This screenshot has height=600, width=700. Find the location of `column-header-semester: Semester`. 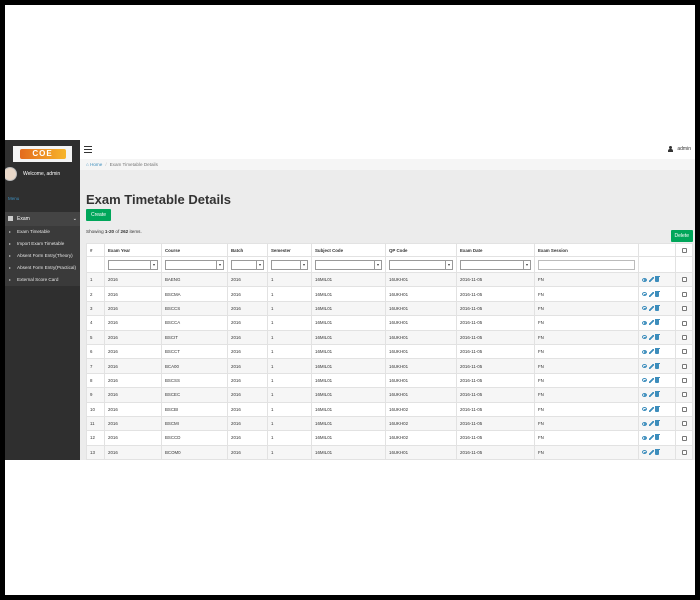

column-header-semester: Semester is located at coordinates (289, 250).